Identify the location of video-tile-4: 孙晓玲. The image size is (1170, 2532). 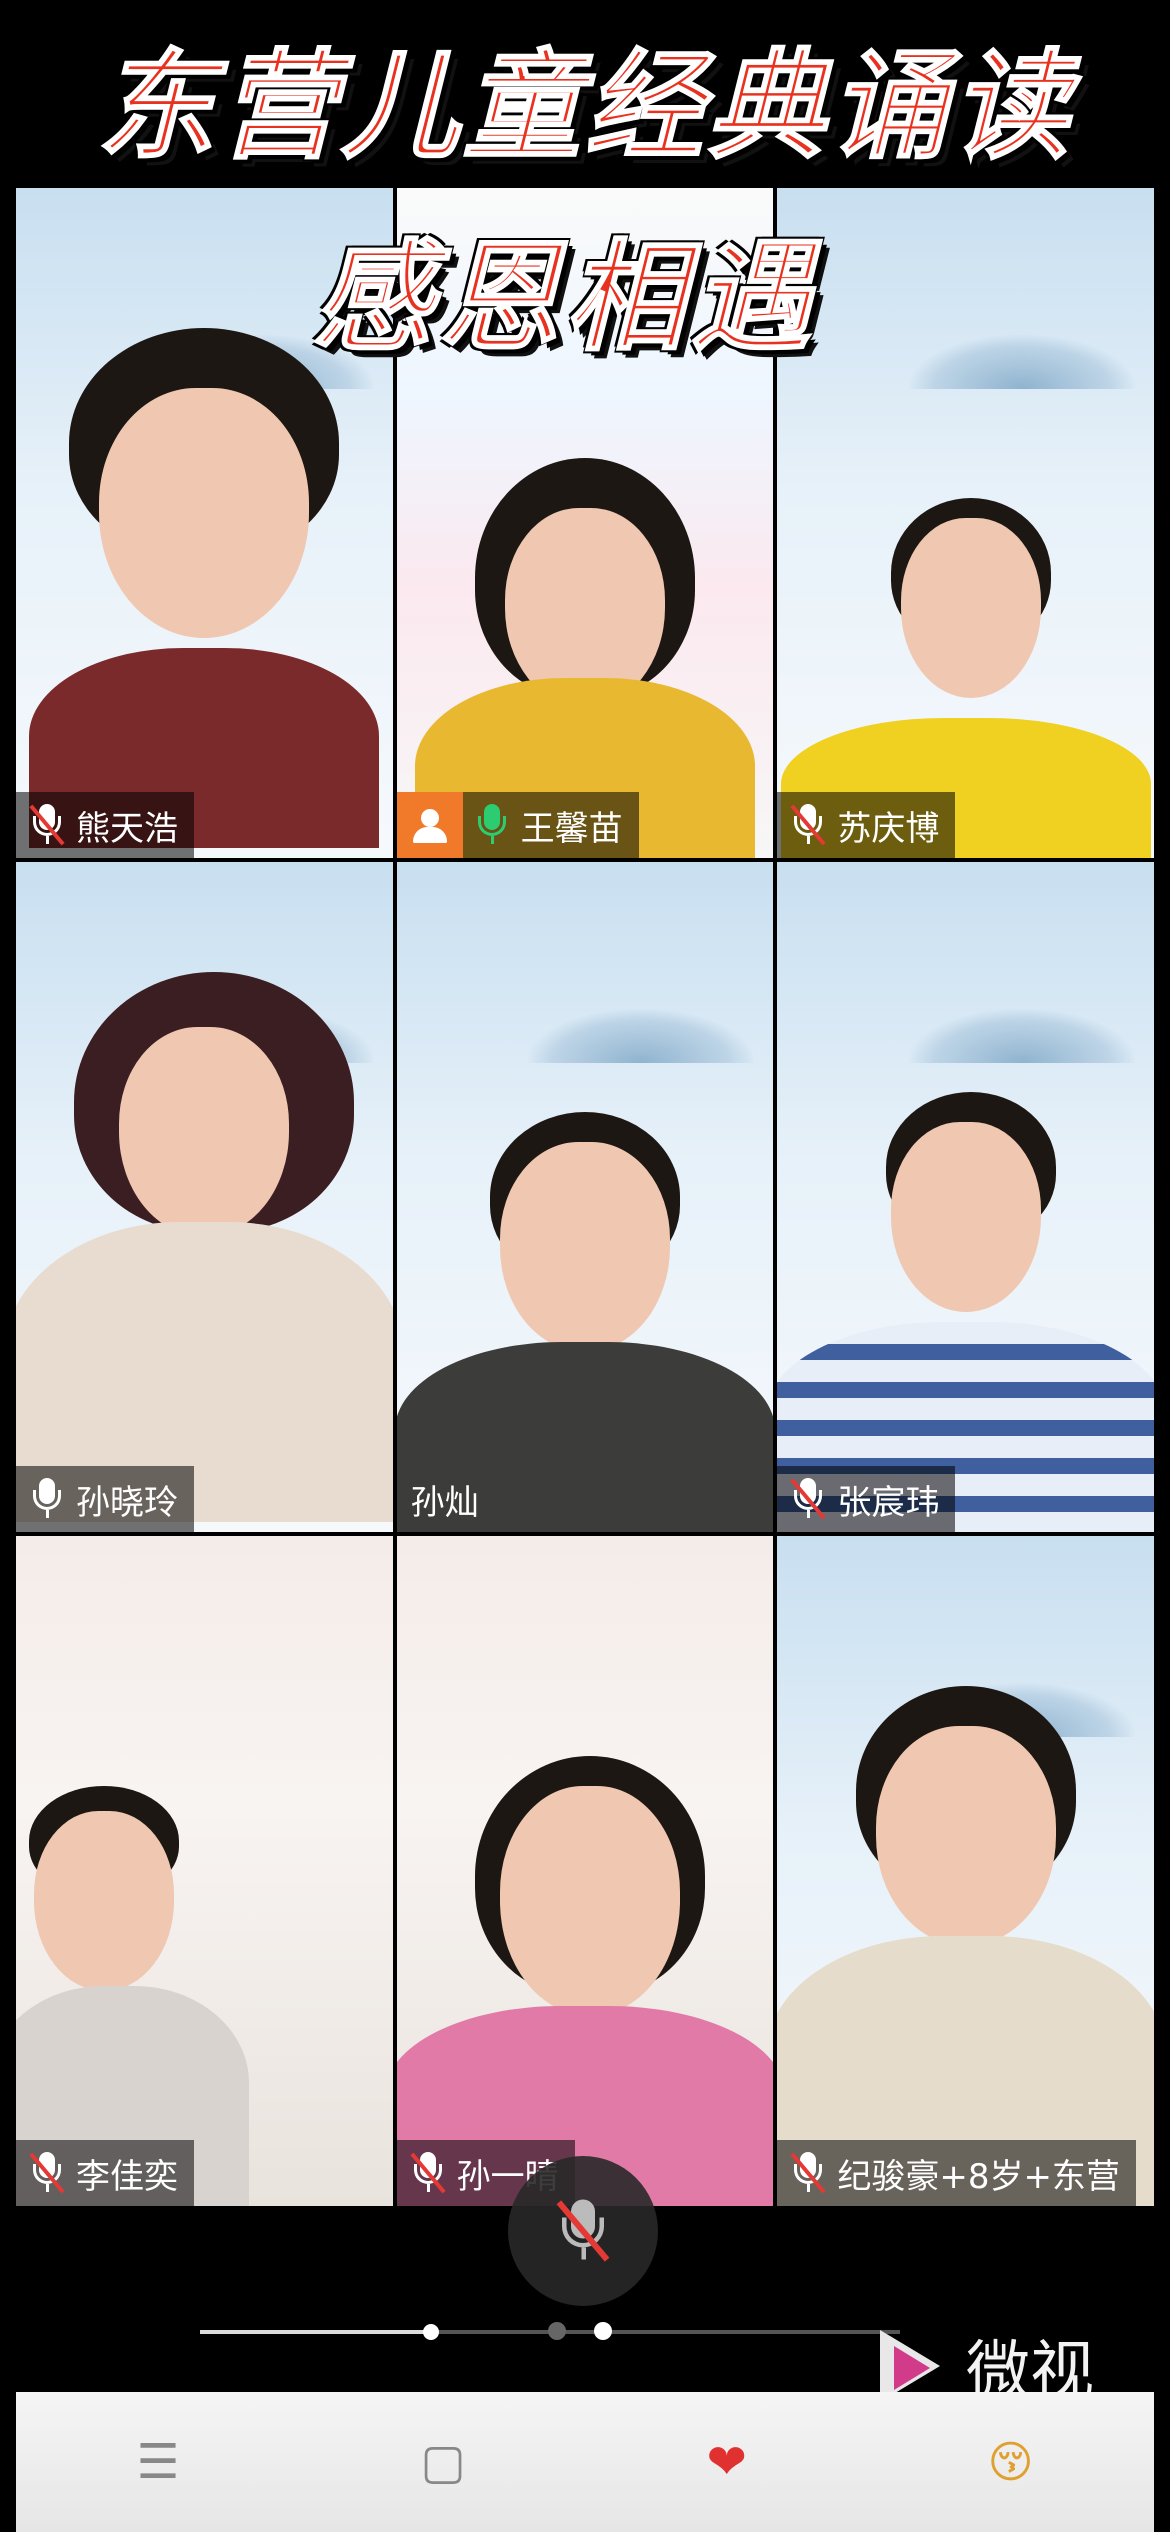
(204, 1197).